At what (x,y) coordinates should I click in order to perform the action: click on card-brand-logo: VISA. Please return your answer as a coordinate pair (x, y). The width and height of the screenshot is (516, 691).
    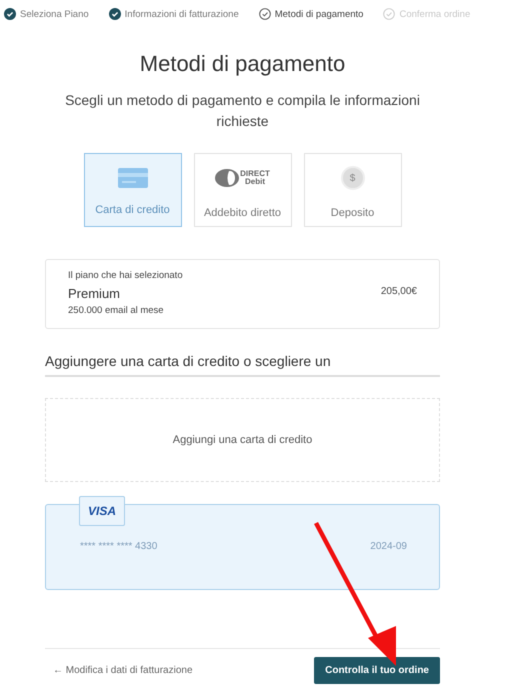
    Looking at the image, I should click on (102, 511).